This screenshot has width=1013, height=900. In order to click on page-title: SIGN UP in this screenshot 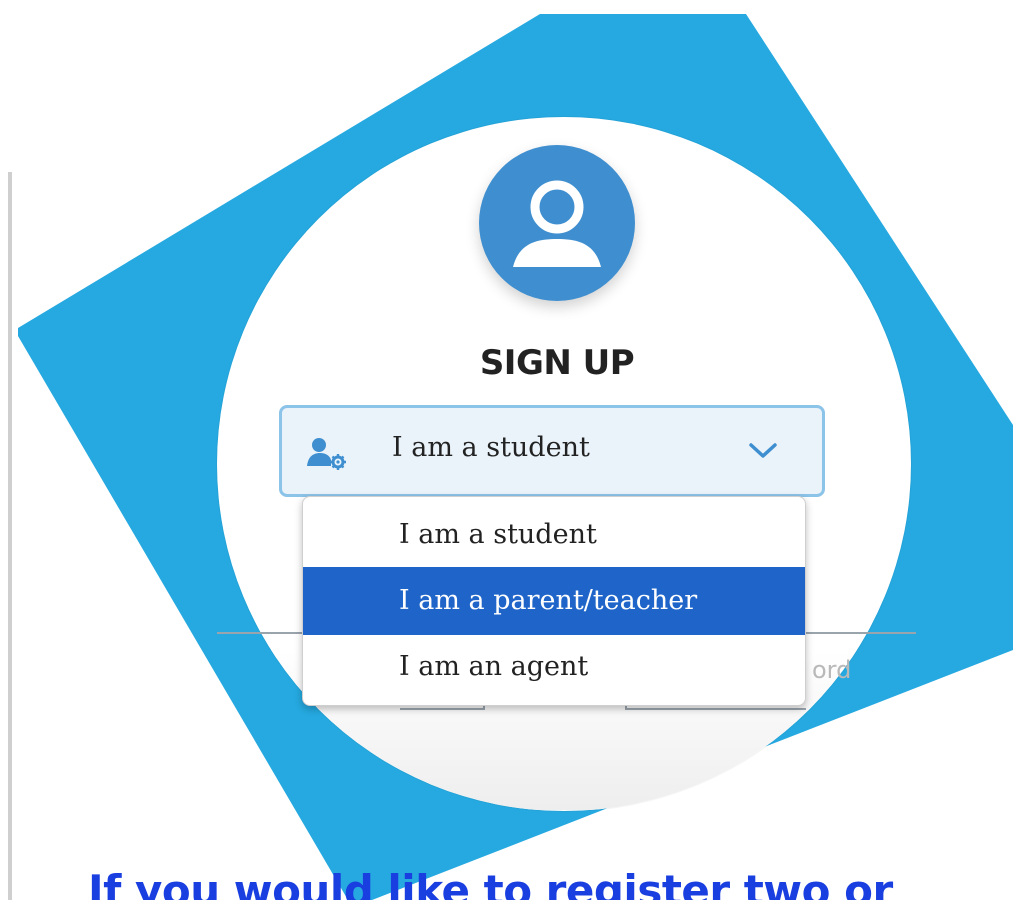, I will do `click(557, 363)`.